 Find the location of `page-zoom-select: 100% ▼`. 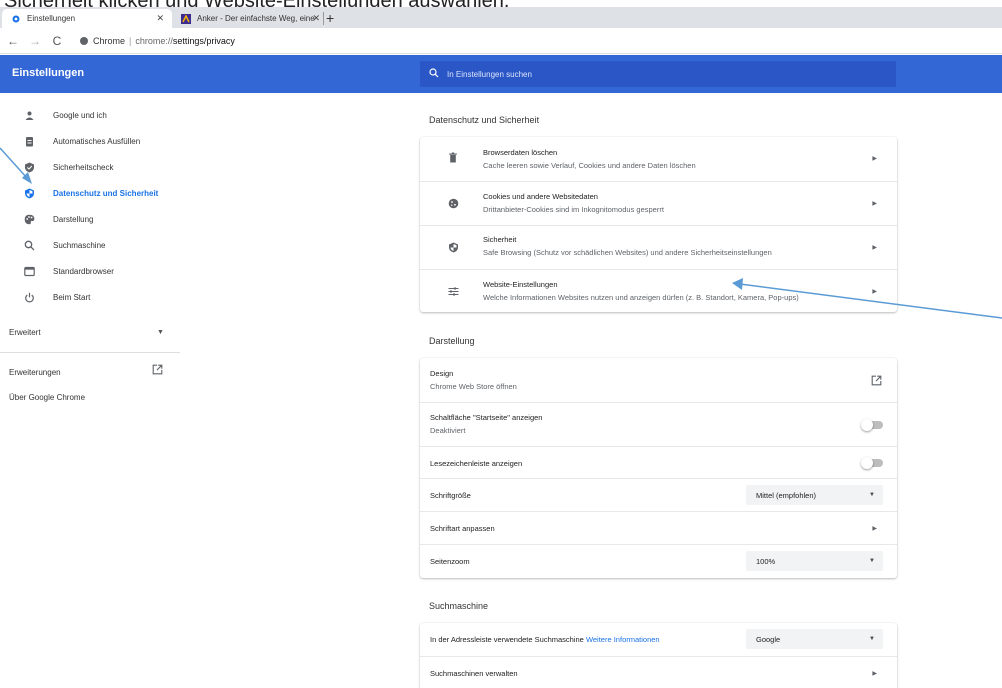

page-zoom-select: 100% ▼ is located at coordinates (814, 561).